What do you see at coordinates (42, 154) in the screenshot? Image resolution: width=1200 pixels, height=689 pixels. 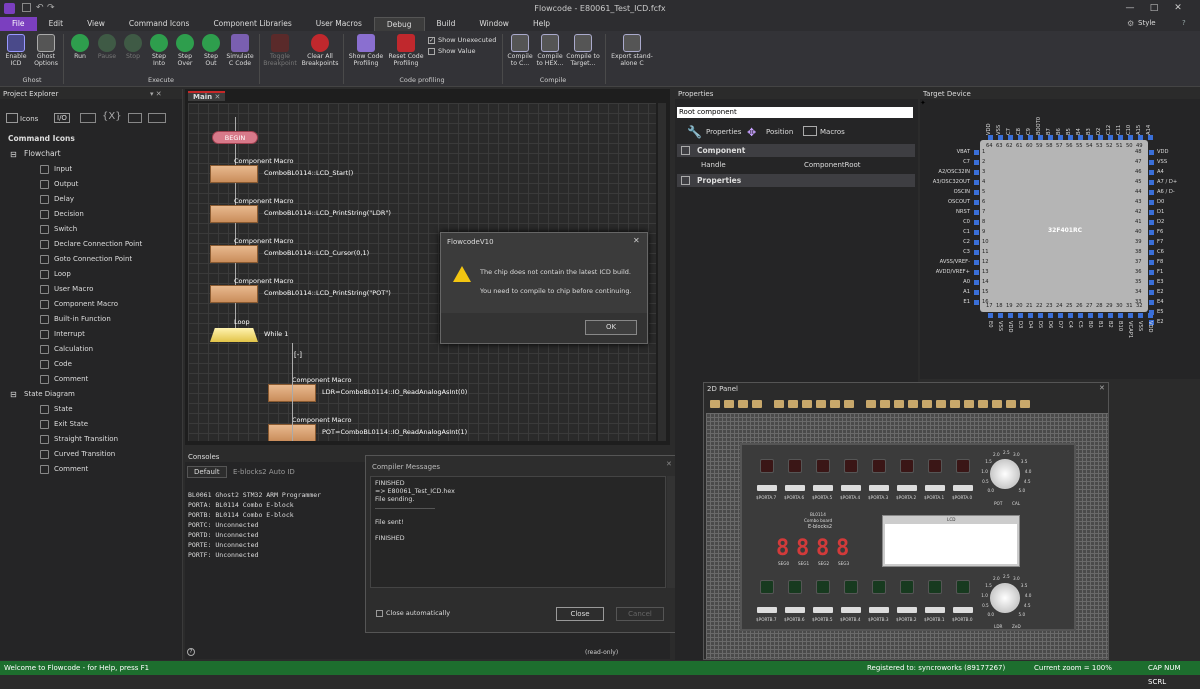 I see `flowchart-node: Flowchart` at bounding box center [42, 154].